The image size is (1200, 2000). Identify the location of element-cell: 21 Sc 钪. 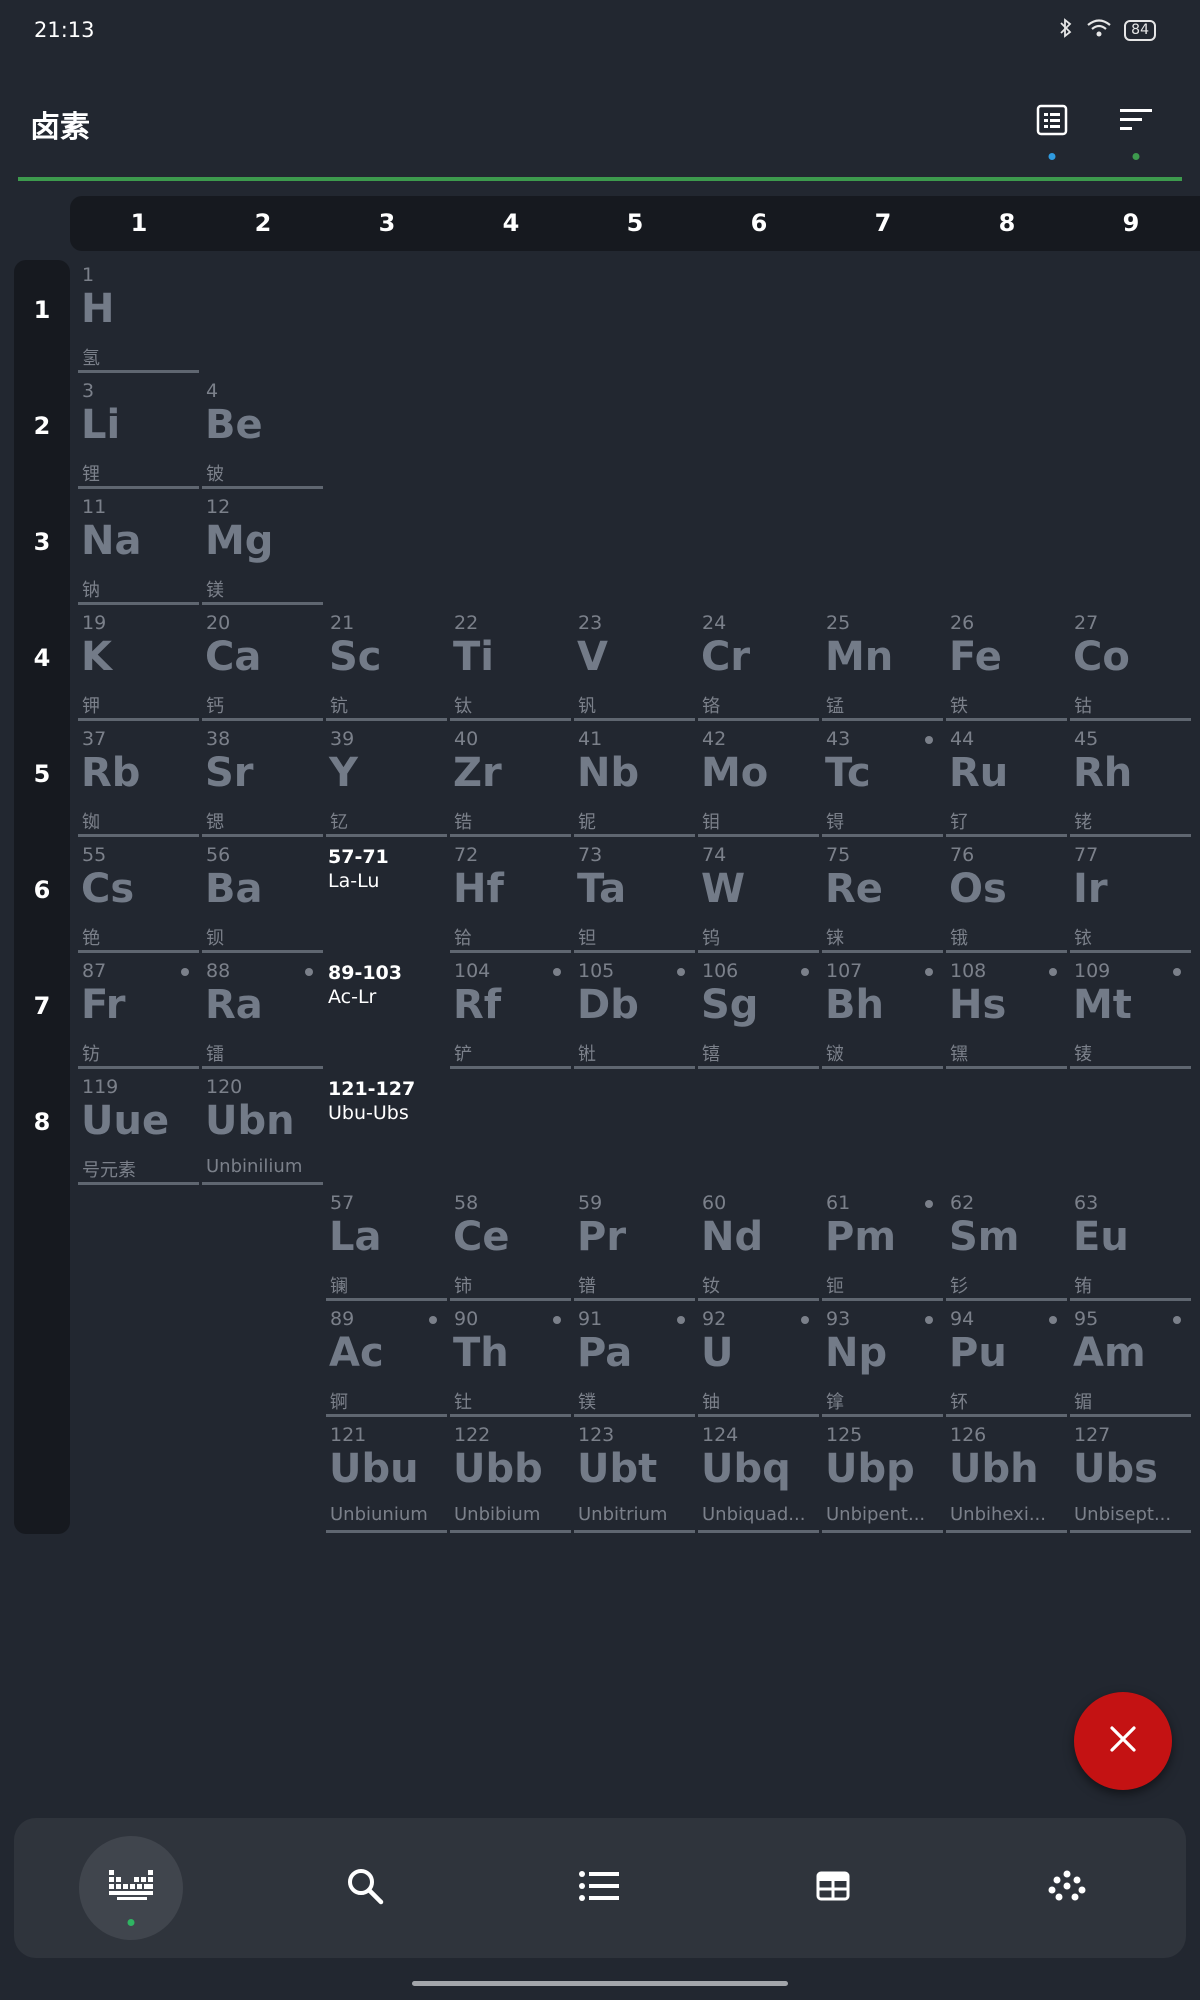
(386, 664).